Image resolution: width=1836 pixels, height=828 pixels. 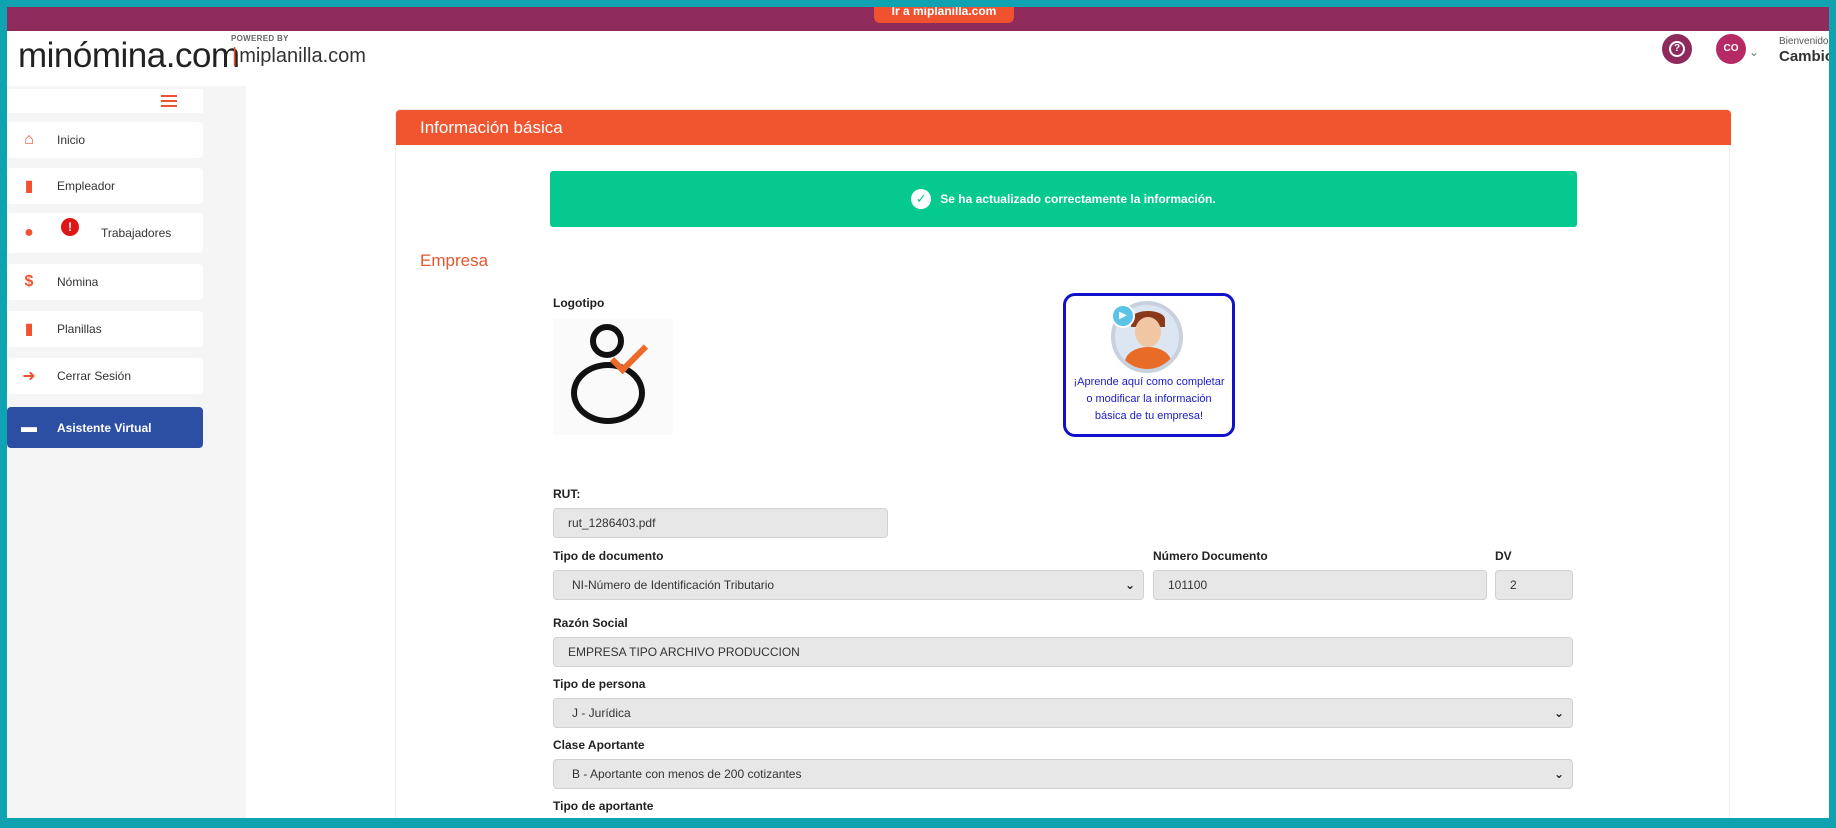 What do you see at coordinates (673, 585) in the screenshot?
I see `document-type-value: NI-Número de Identificación Tributario` at bounding box center [673, 585].